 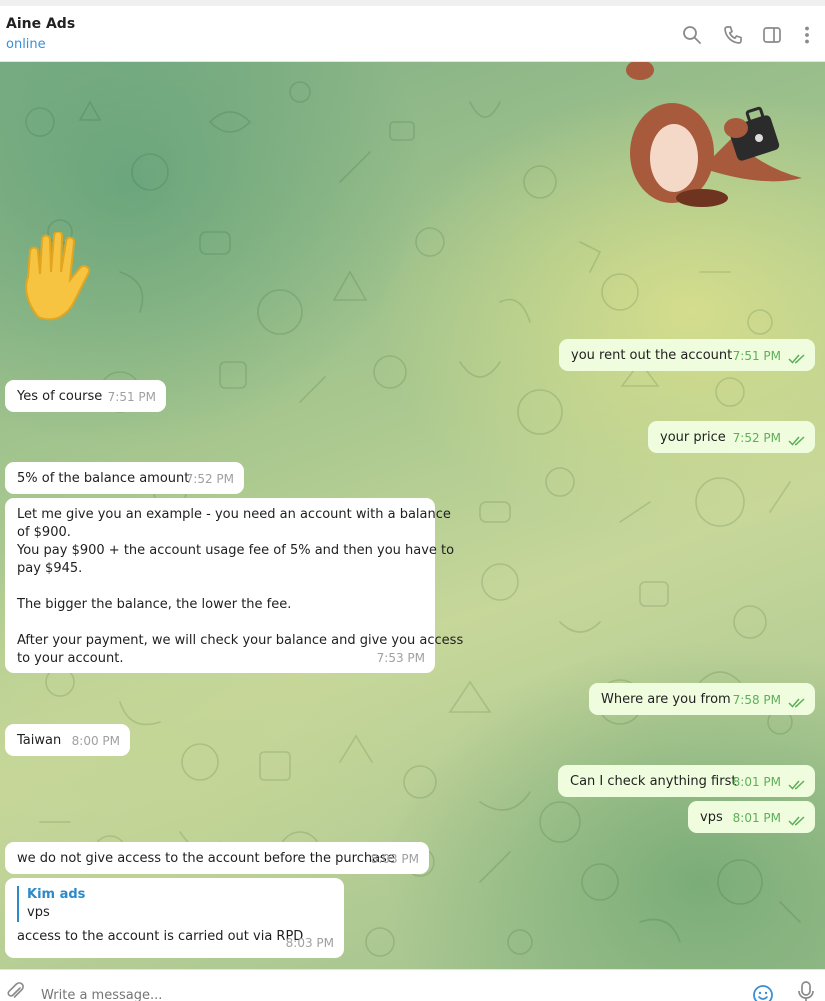 I want to click on phone-icon, so click(x=733, y=35).